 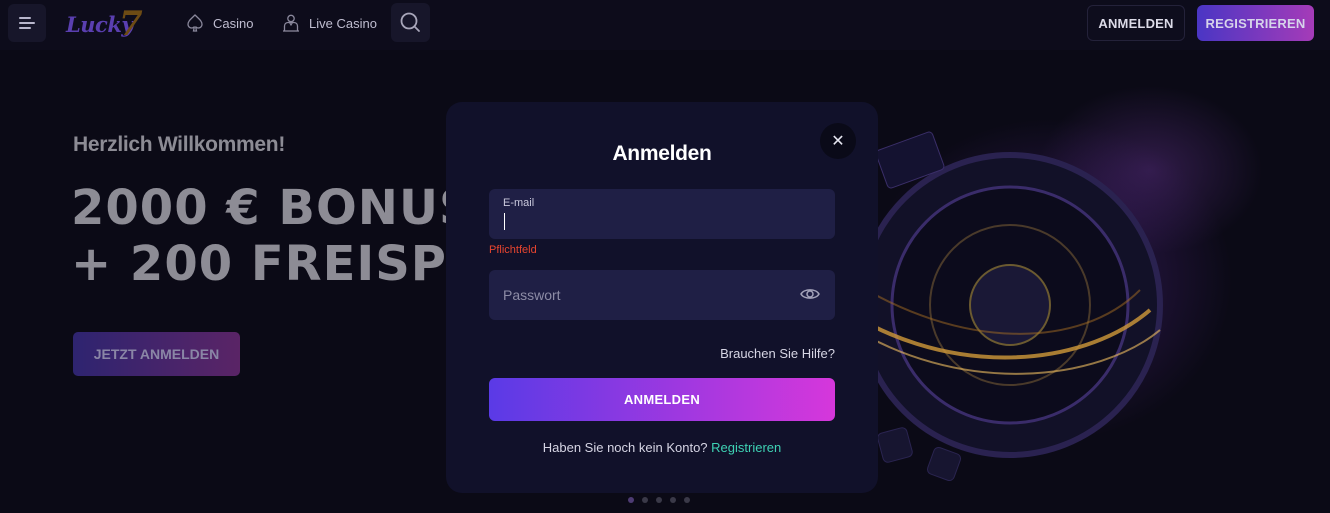 I want to click on nav-casino: Casino, so click(x=219, y=23).